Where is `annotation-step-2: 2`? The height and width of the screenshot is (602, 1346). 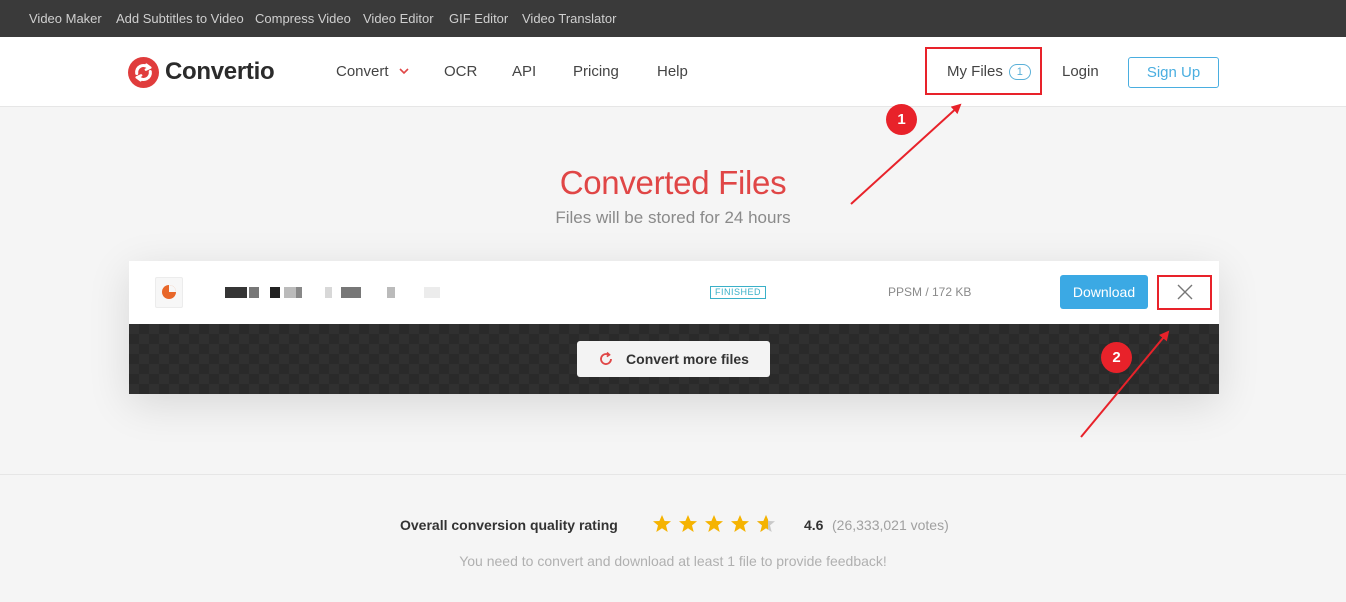
annotation-step-2: 2 is located at coordinates (1116, 357).